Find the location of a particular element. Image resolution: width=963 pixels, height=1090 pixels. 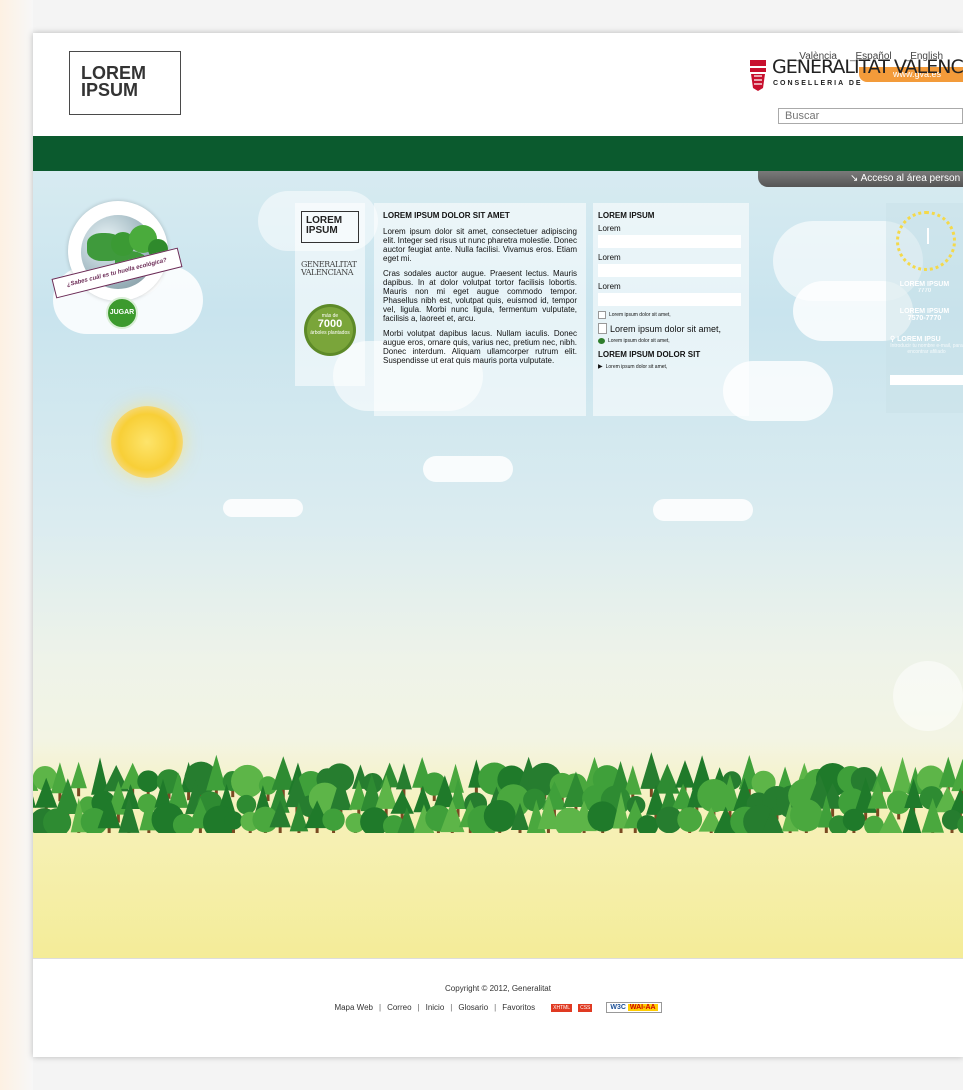

affiliate-input is located at coordinates (926, 380).